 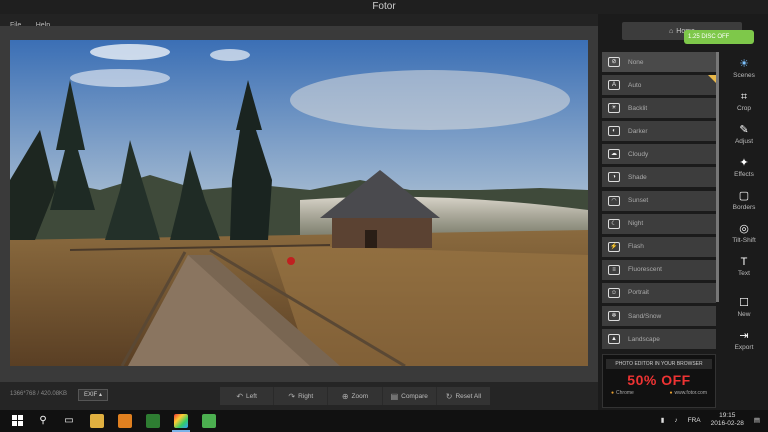 I want to click on compare-button: ▤ Compare, so click(x=410, y=396).